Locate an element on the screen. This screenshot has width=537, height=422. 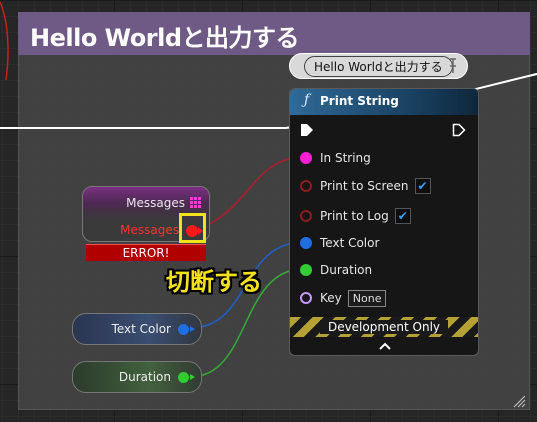
development-only-label: Development Only is located at coordinates (384, 327).